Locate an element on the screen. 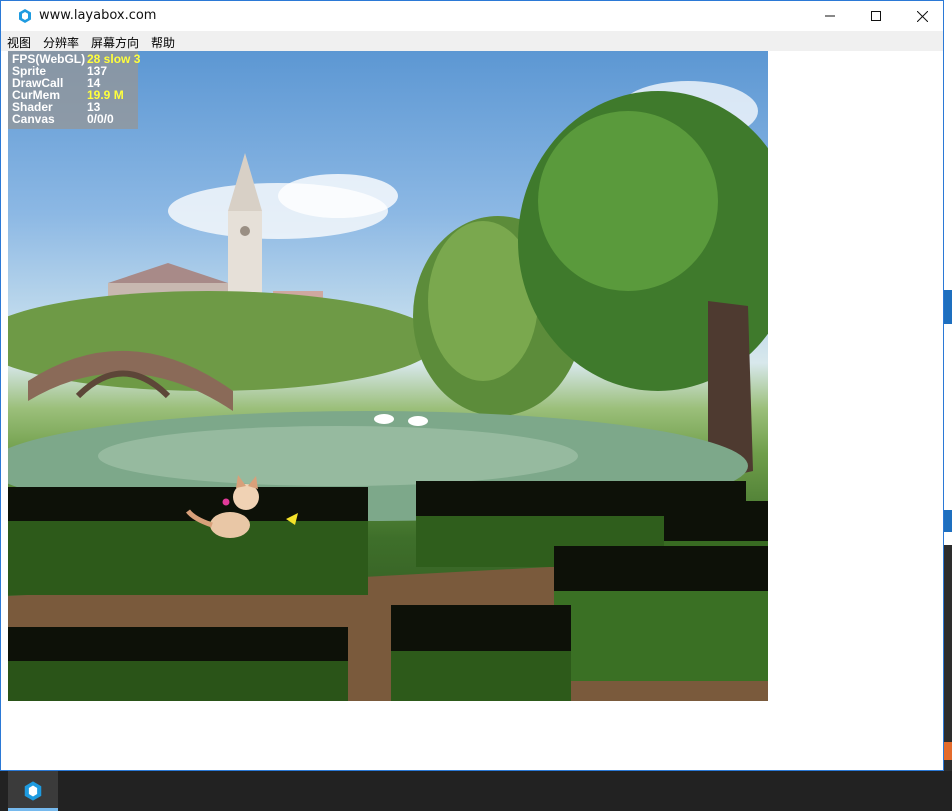  stat-label: Canvas is located at coordinates (33, 119).